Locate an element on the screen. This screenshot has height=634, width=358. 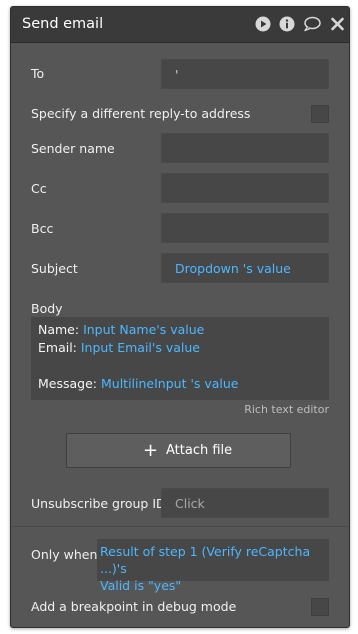
close-icon is located at coordinates (337, 24).